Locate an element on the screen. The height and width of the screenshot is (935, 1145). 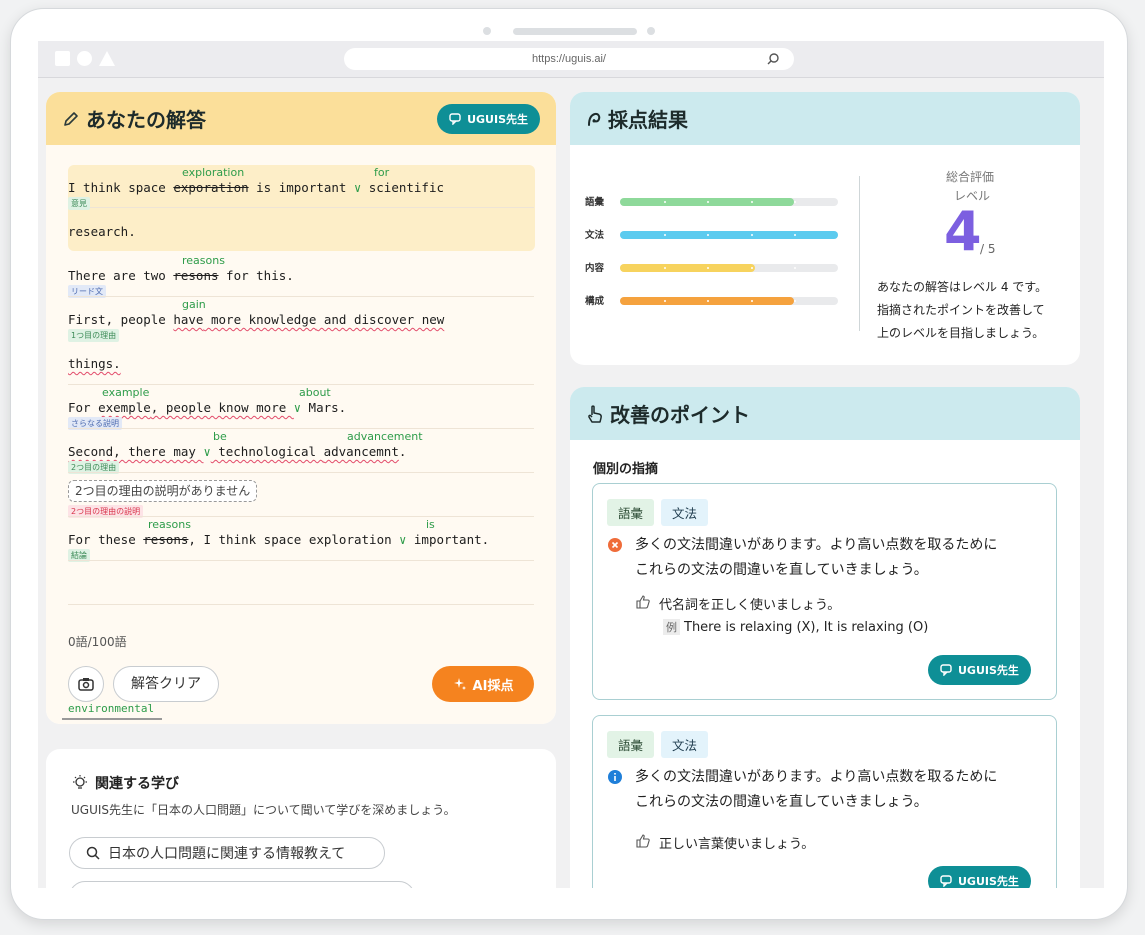
pointing-hand-icon is located at coordinates (595, 413).